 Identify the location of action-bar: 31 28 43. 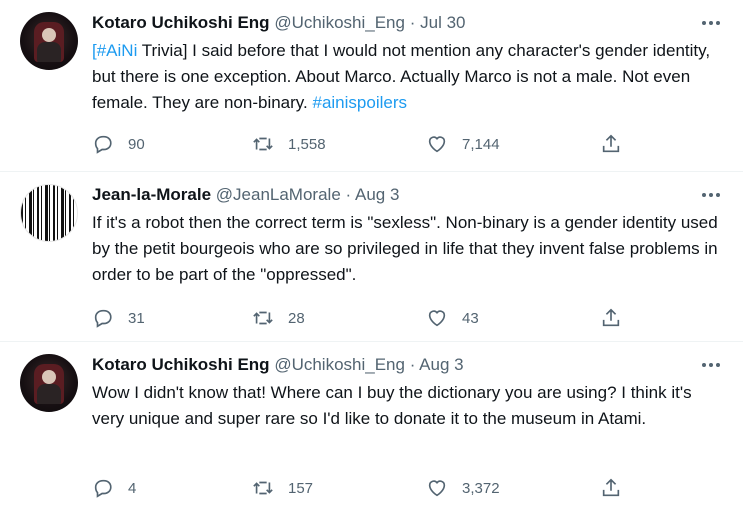
(362, 318).